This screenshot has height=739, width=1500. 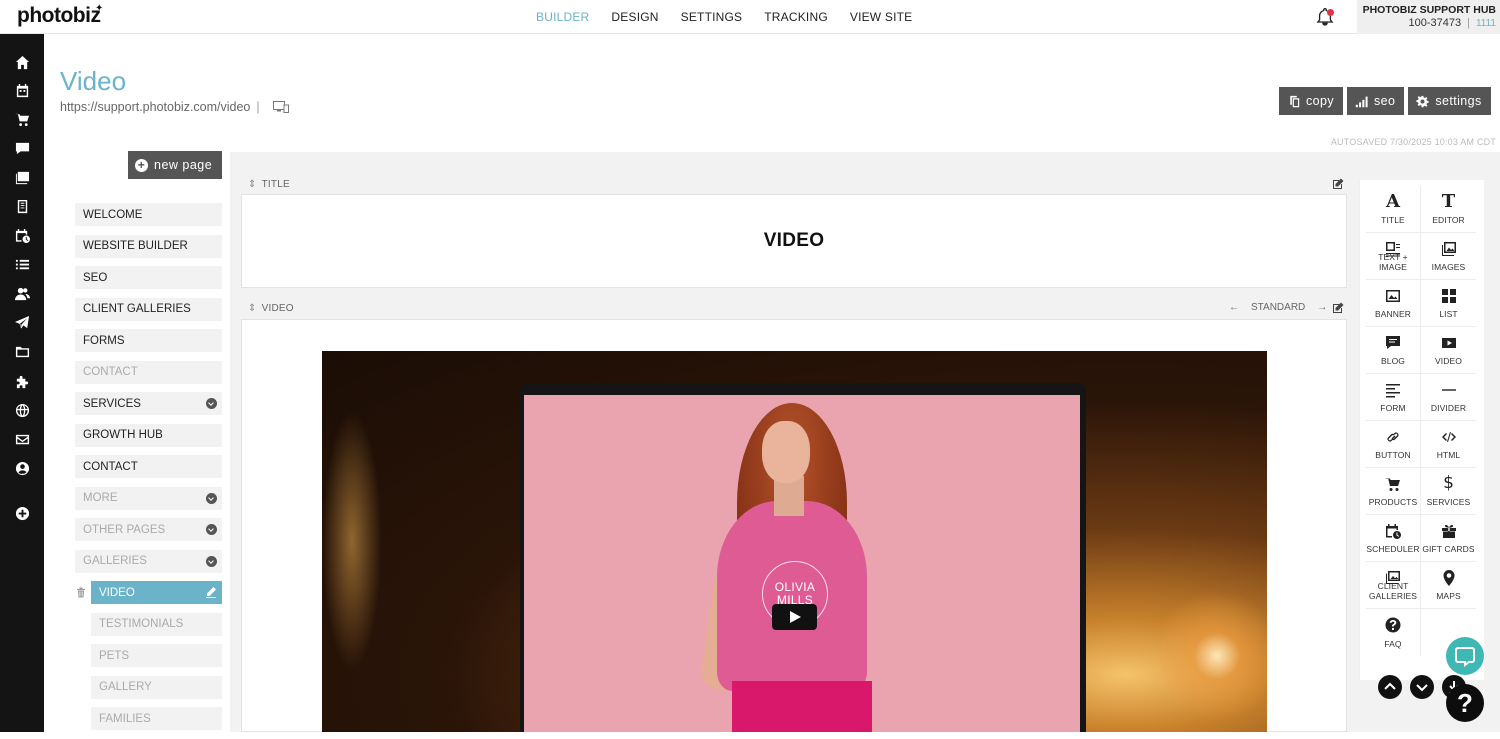 I want to click on page-item-galleries: GALLERIES, so click(x=148, y=561).